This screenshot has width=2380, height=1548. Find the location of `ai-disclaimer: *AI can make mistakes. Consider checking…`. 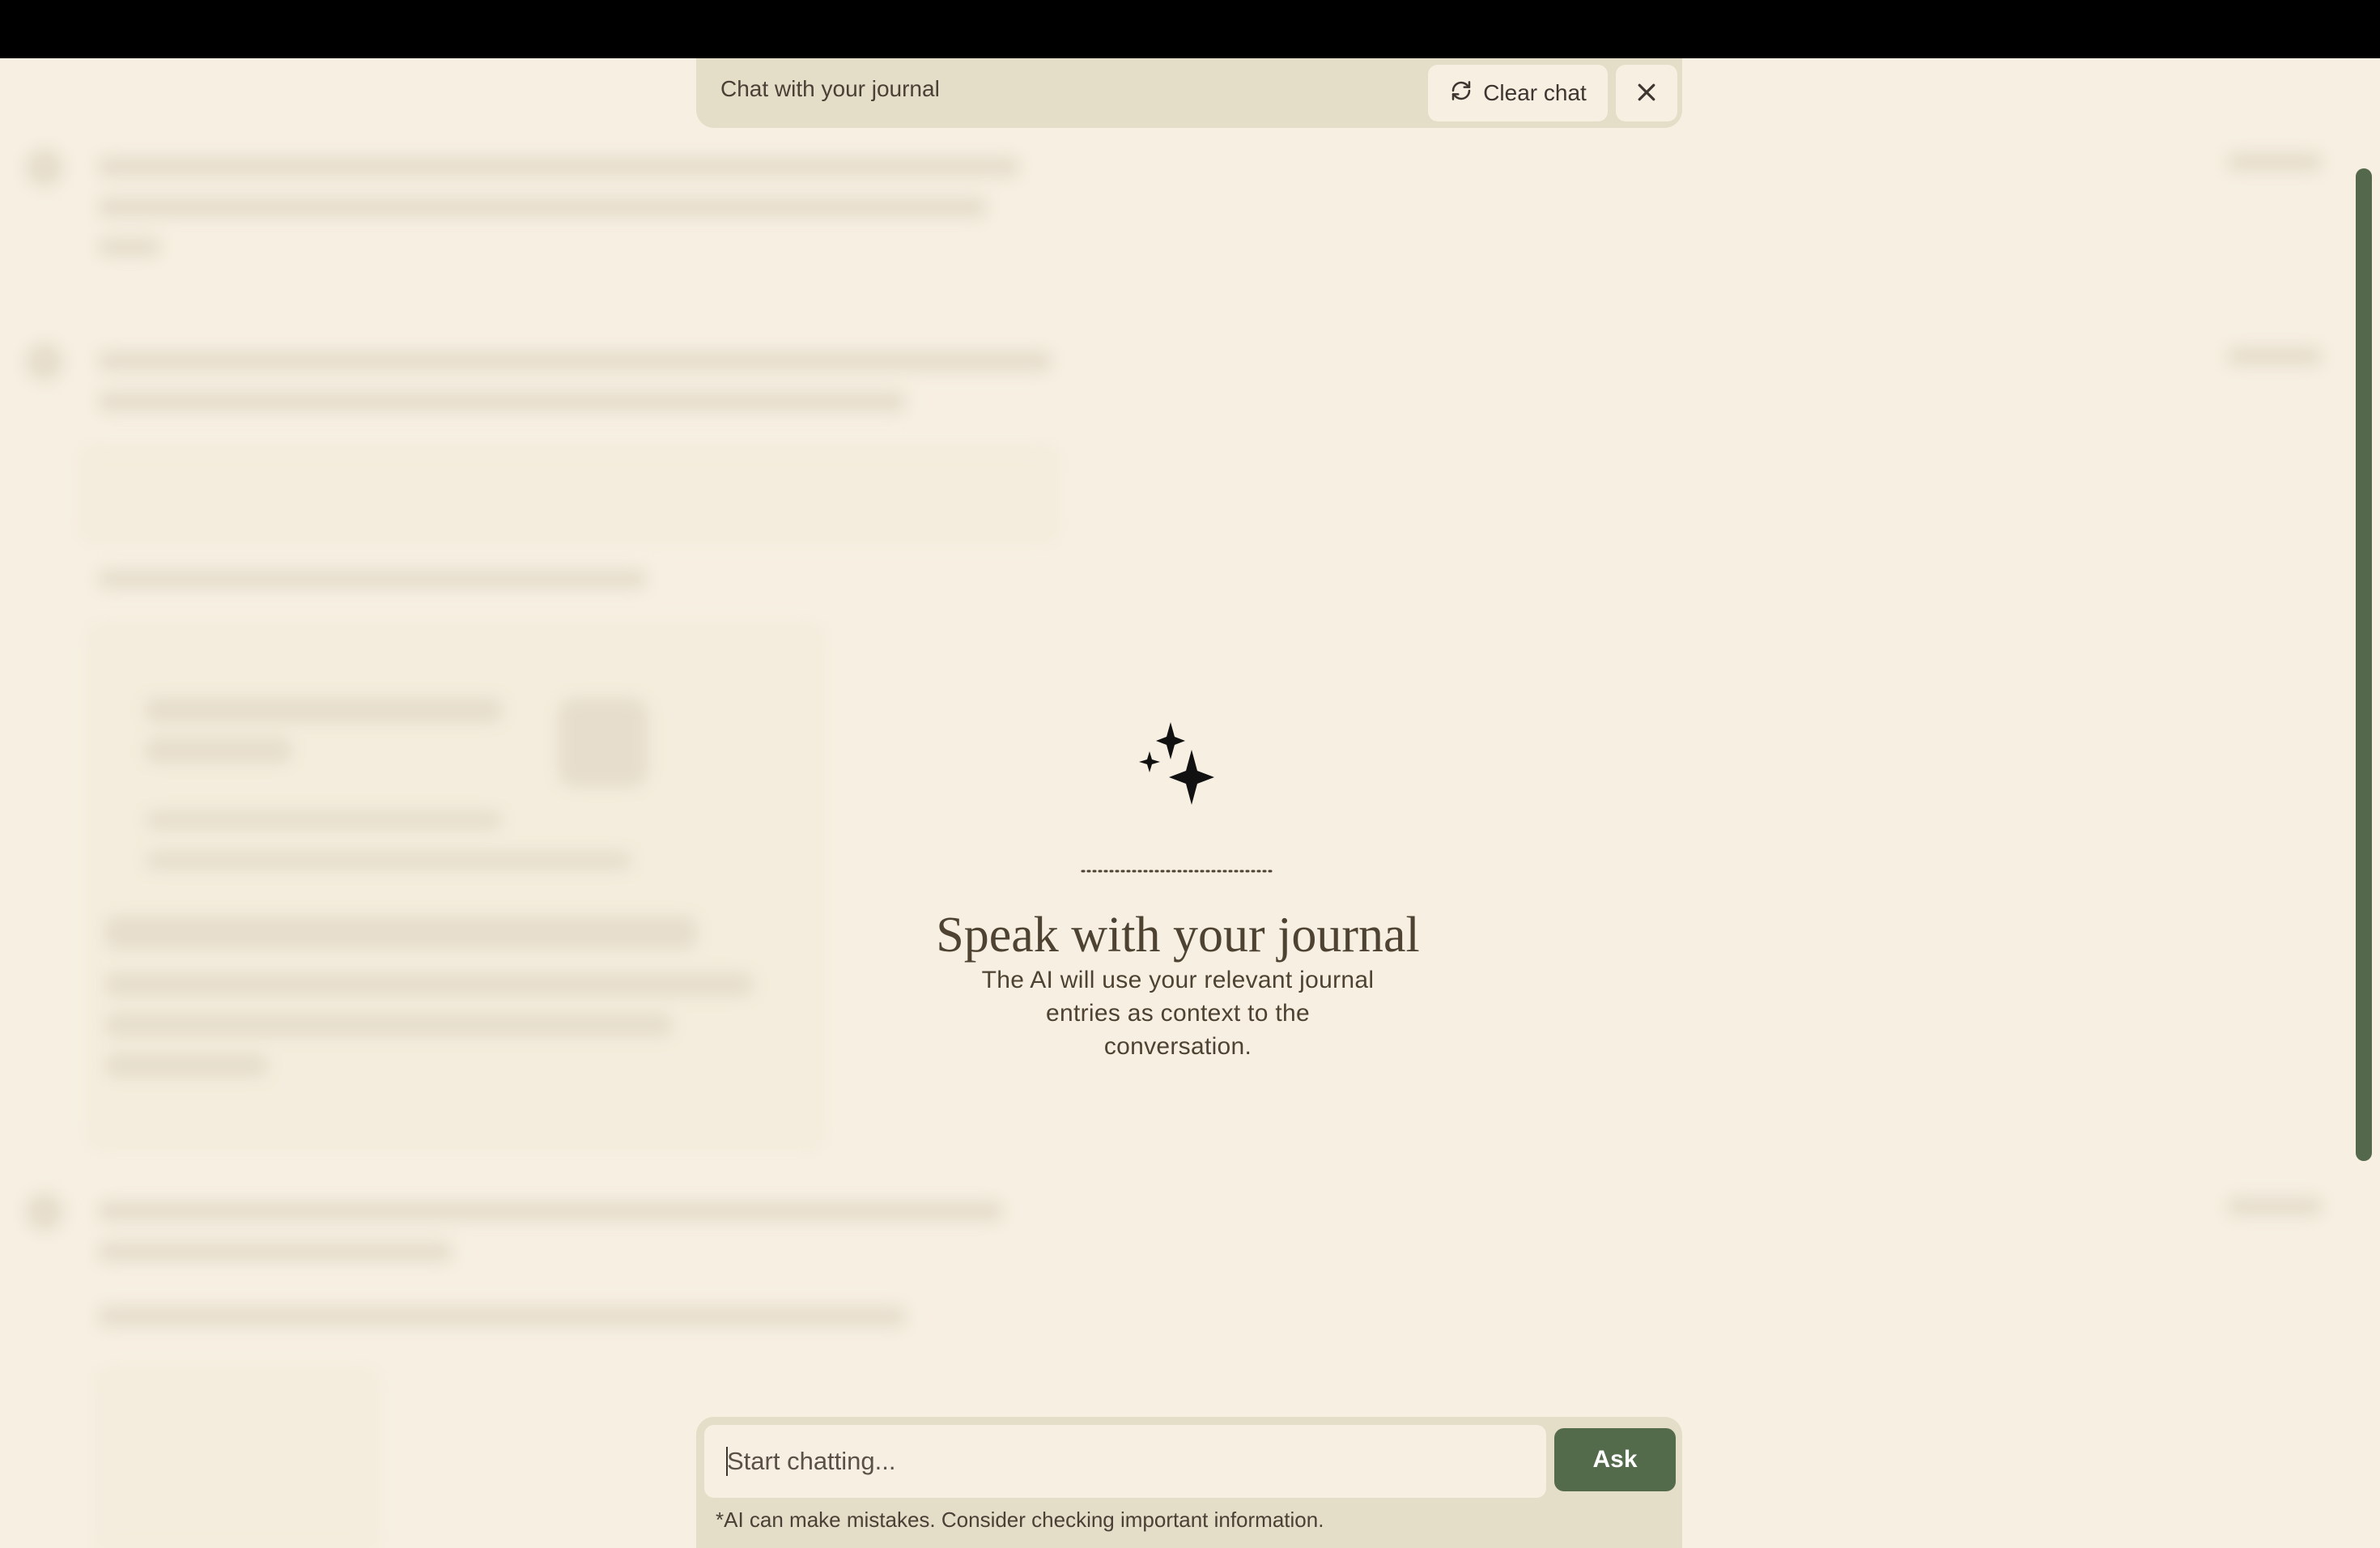

ai-disclaimer: *AI can make mistakes. Consider checking… is located at coordinates (1020, 1520).